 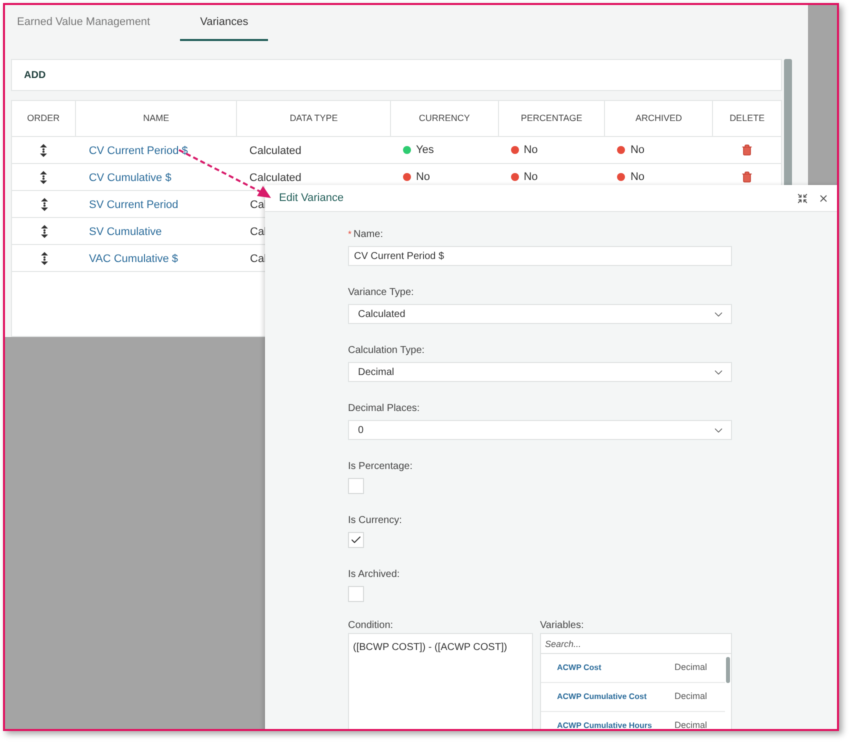 I want to click on field-label: Is Archived:, so click(x=374, y=575).